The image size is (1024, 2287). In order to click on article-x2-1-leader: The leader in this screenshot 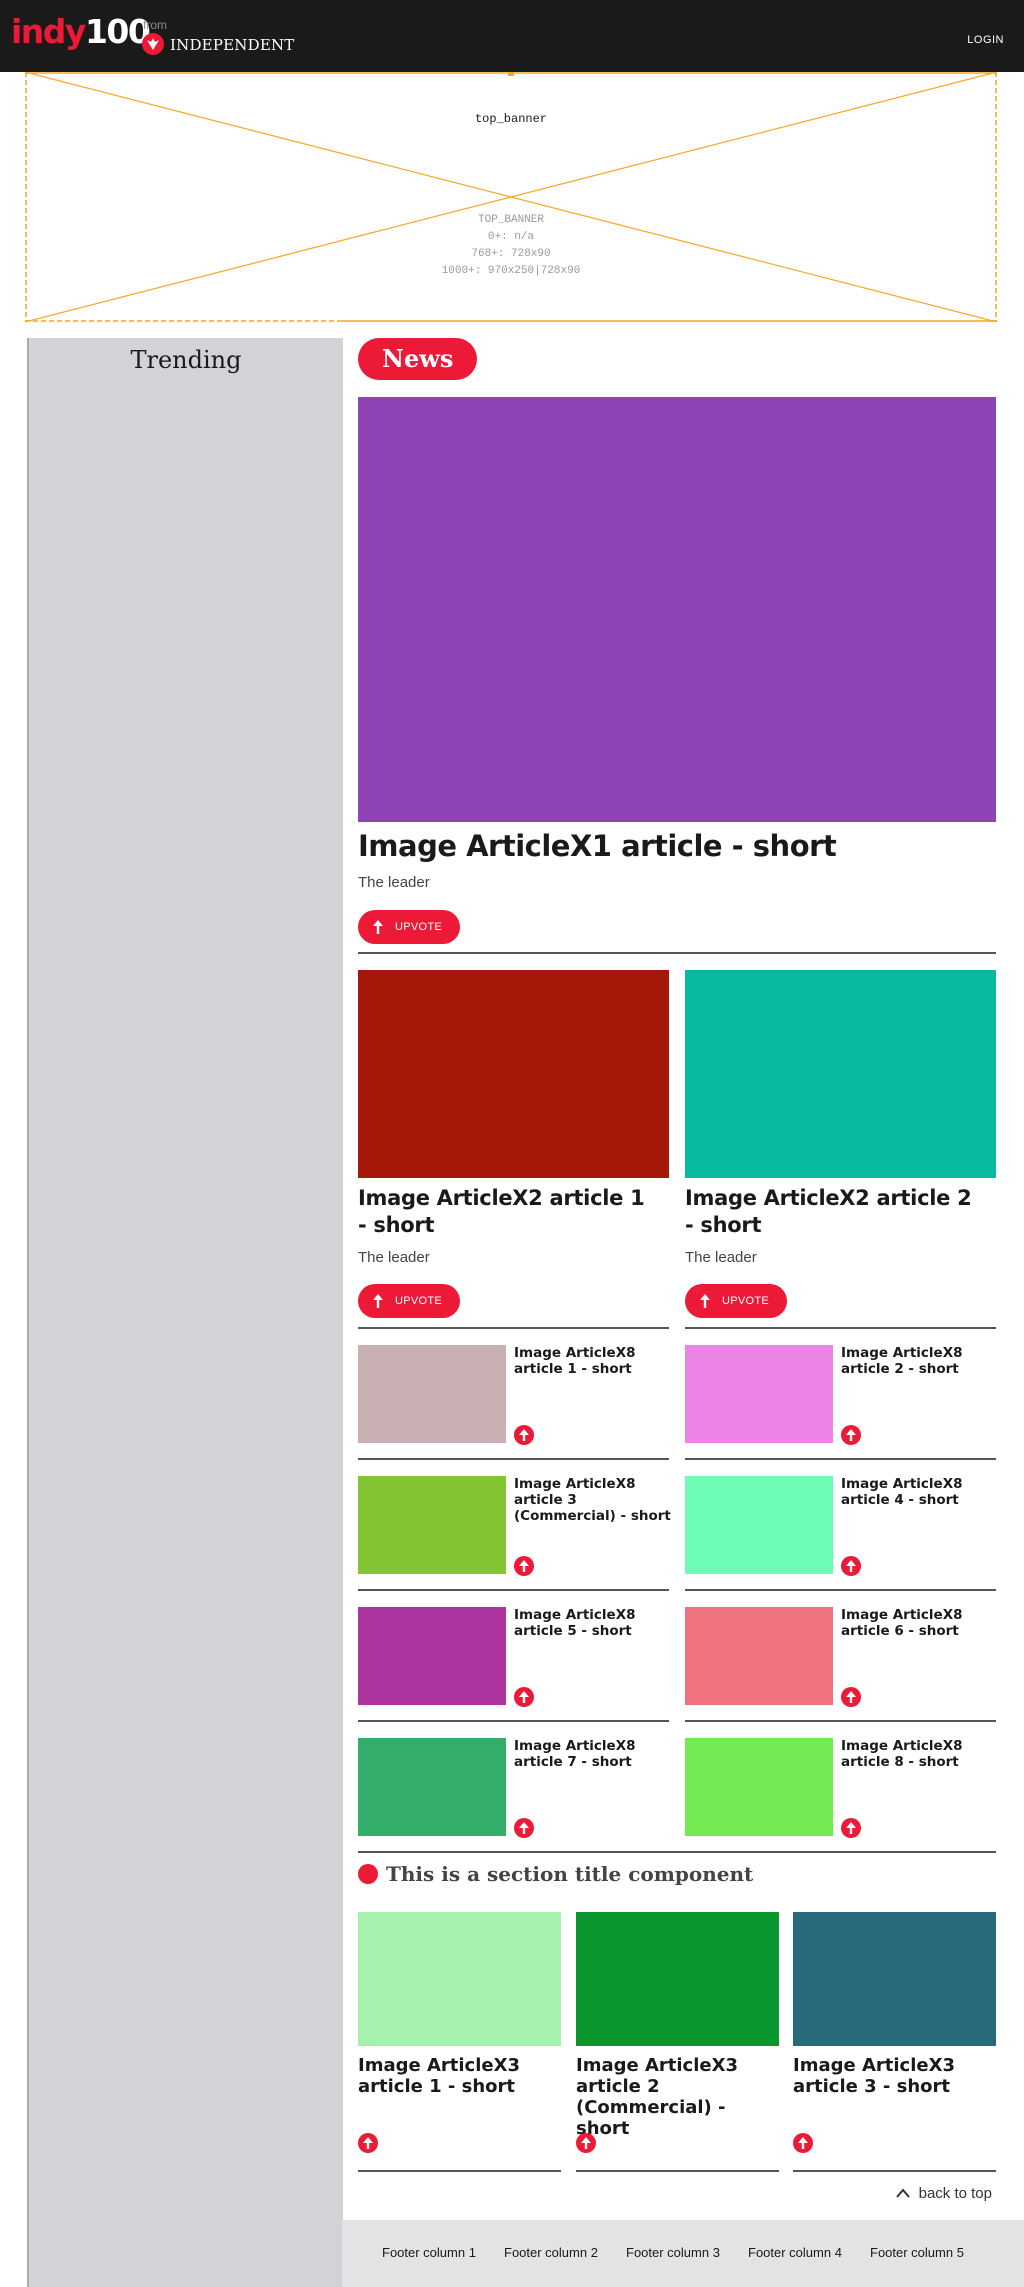, I will do `click(394, 1257)`.